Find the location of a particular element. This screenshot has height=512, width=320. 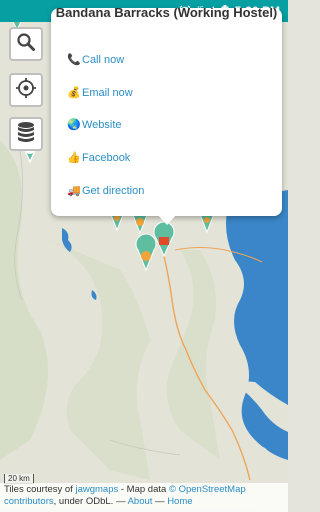

attribution-prefix: Tiles courtesy of is located at coordinates (40, 489).